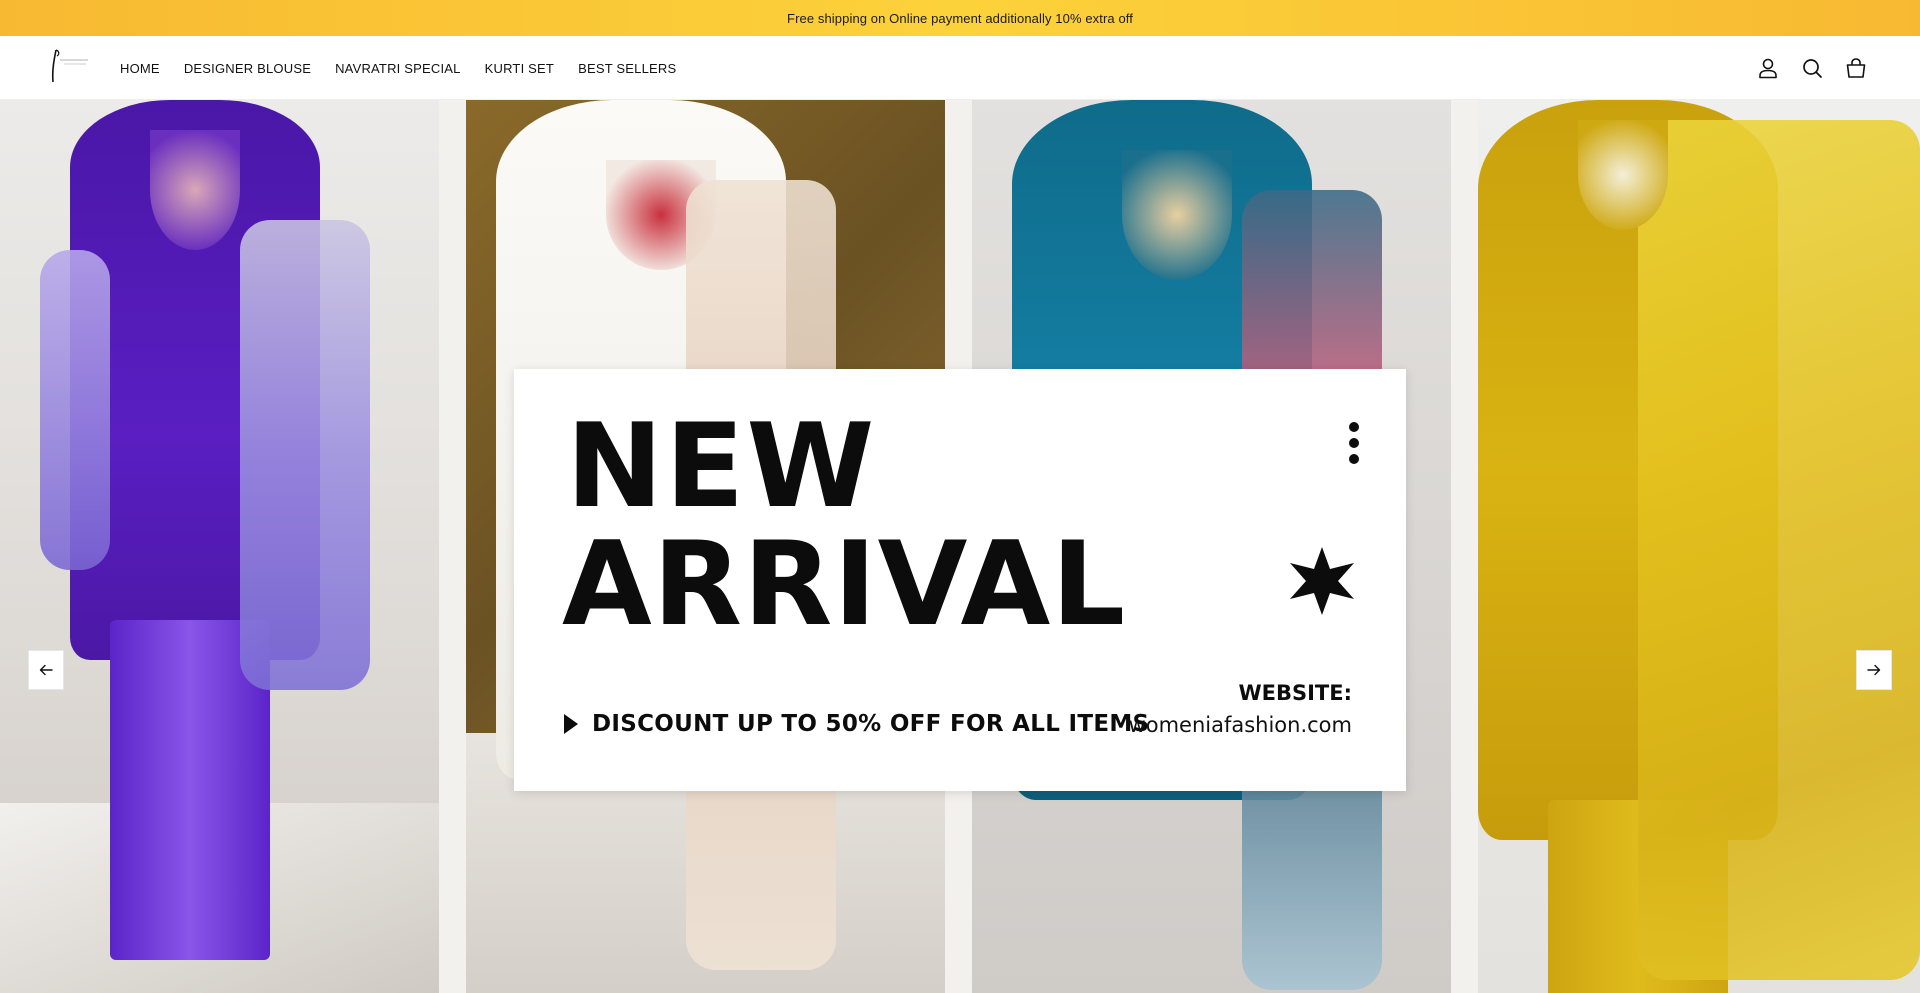 The image size is (1920, 993). I want to click on play-triangle-icon, so click(571, 724).